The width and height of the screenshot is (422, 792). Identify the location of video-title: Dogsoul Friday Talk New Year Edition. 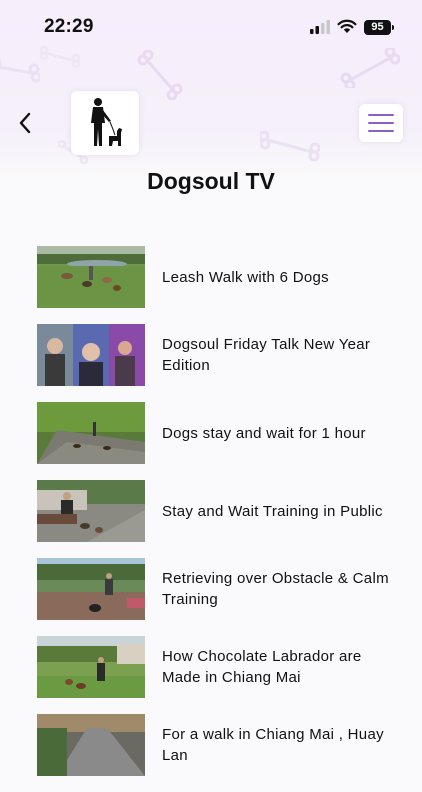
(266, 355).